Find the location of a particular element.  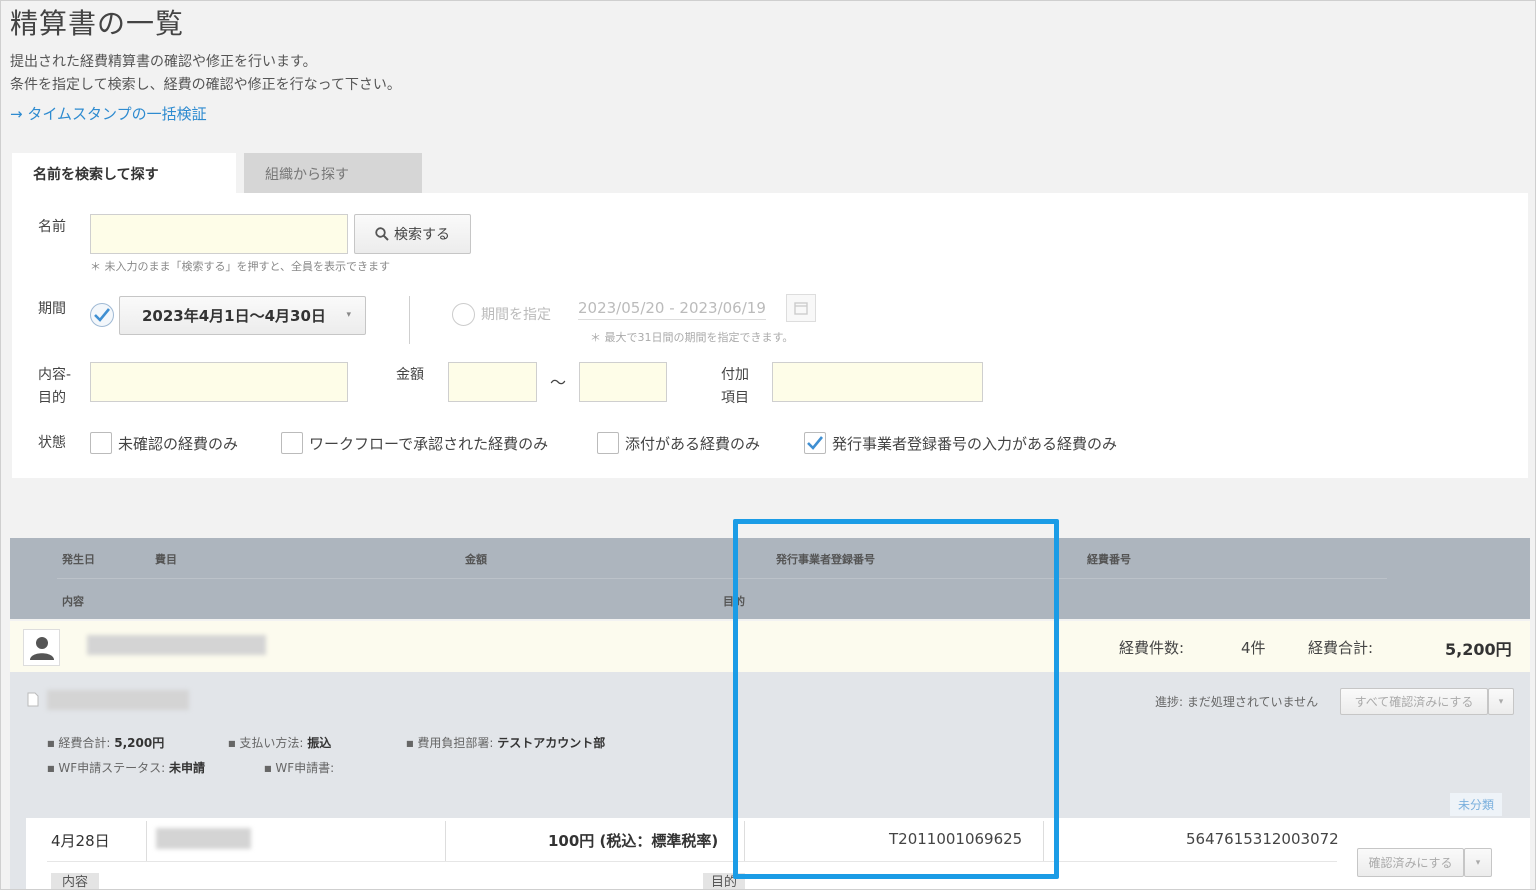

period-preset-radio is located at coordinates (102, 315).